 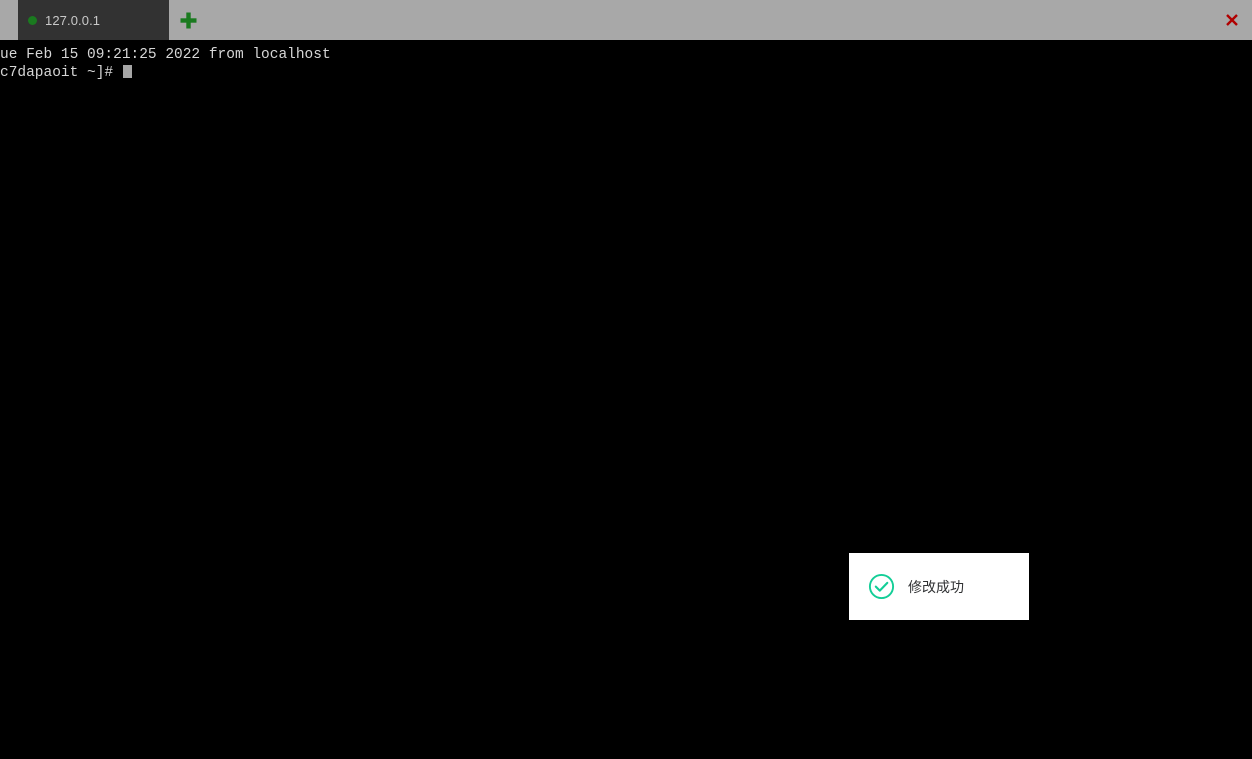 I want to click on terminal-line: ue Feb 15 09:21:25 2022 from localhost, so click(x=165, y=55).